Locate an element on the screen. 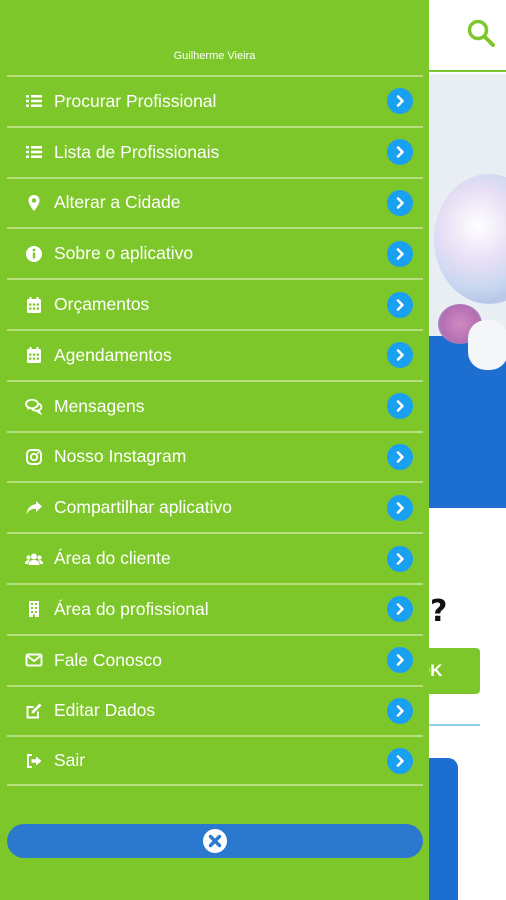 This screenshot has width=506, height=900. menu-item-nosso-instagram: Nosso Instagram is located at coordinates (215, 456).